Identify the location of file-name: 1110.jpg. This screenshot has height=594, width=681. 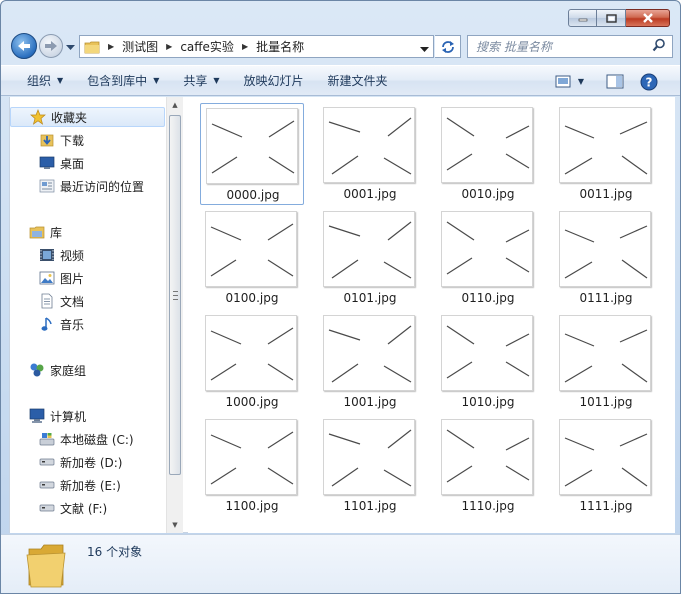
(488, 506).